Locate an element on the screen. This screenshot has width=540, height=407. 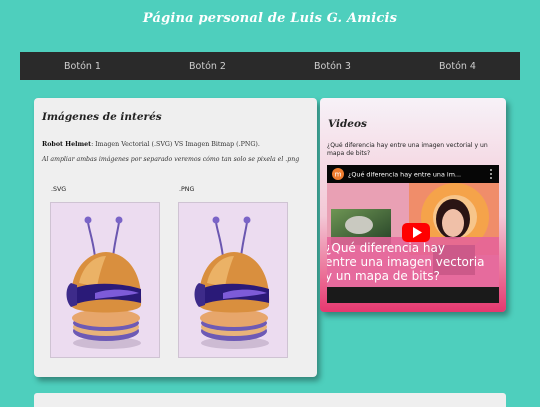
svg-image-frame is located at coordinates (105, 280).